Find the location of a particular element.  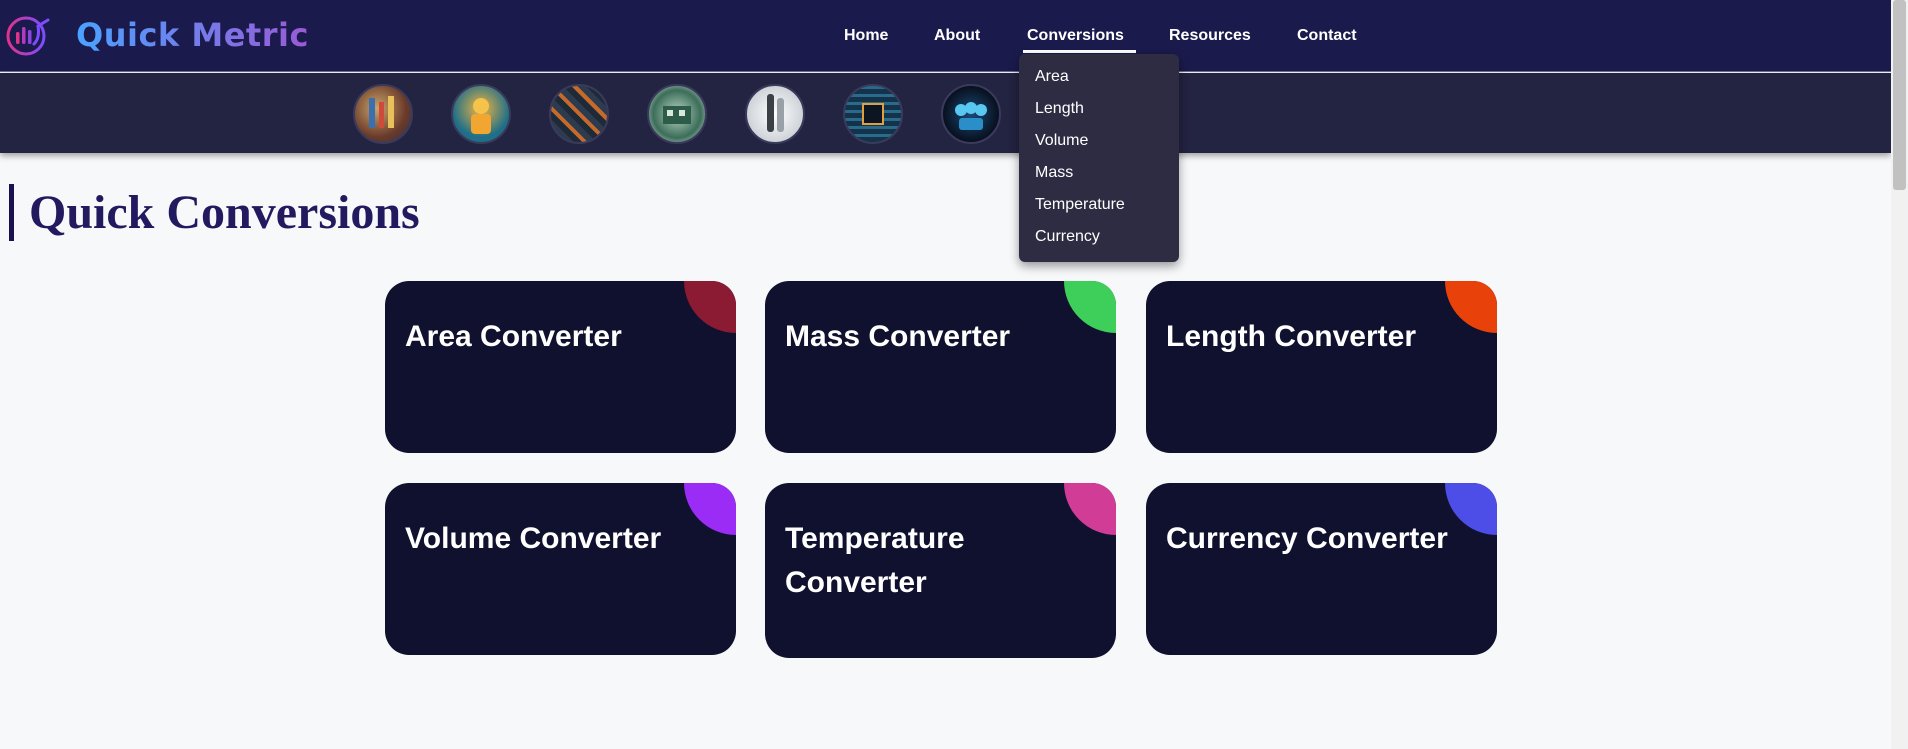

dropdown-item-area: Area is located at coordinates (1052, 77).